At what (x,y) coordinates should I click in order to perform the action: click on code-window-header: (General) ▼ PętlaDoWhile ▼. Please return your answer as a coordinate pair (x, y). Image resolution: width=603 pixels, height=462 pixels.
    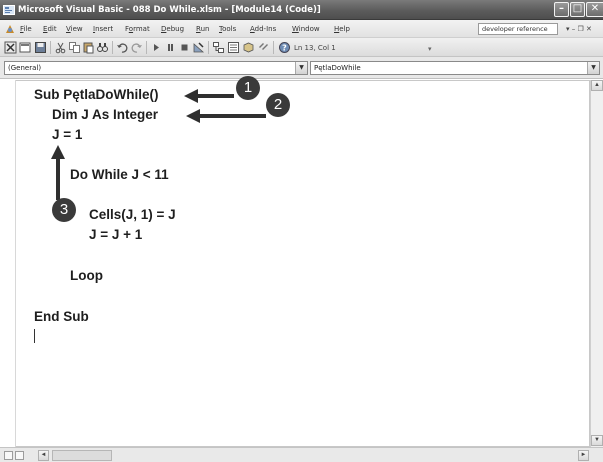
    Looking at the image, I should click on (301, 68).